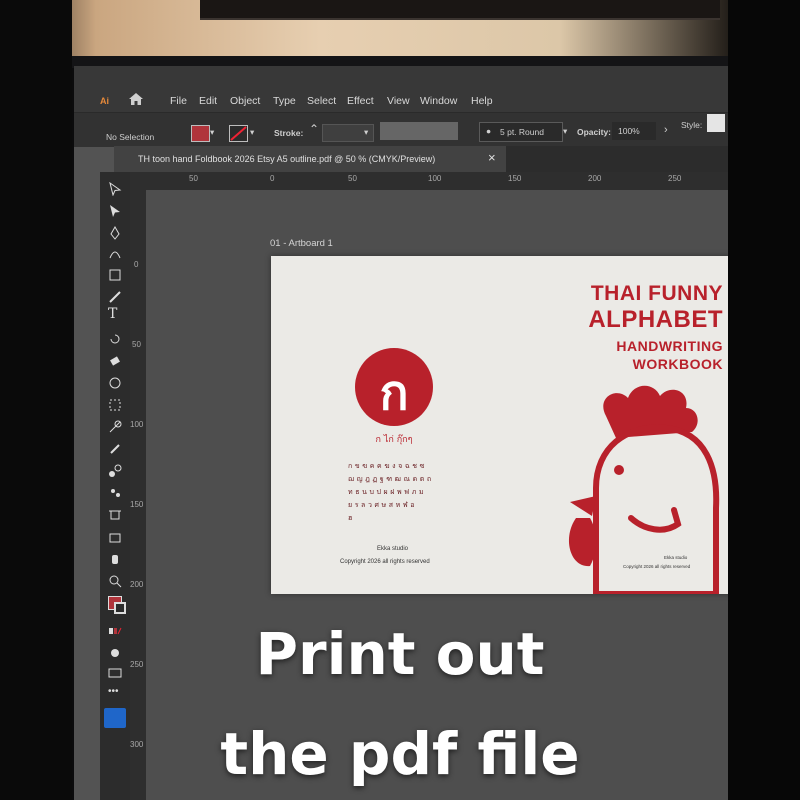 The height and width of the screenshot is (800, 800). I want to click on logo-glyph: ก, so click(394, 393).